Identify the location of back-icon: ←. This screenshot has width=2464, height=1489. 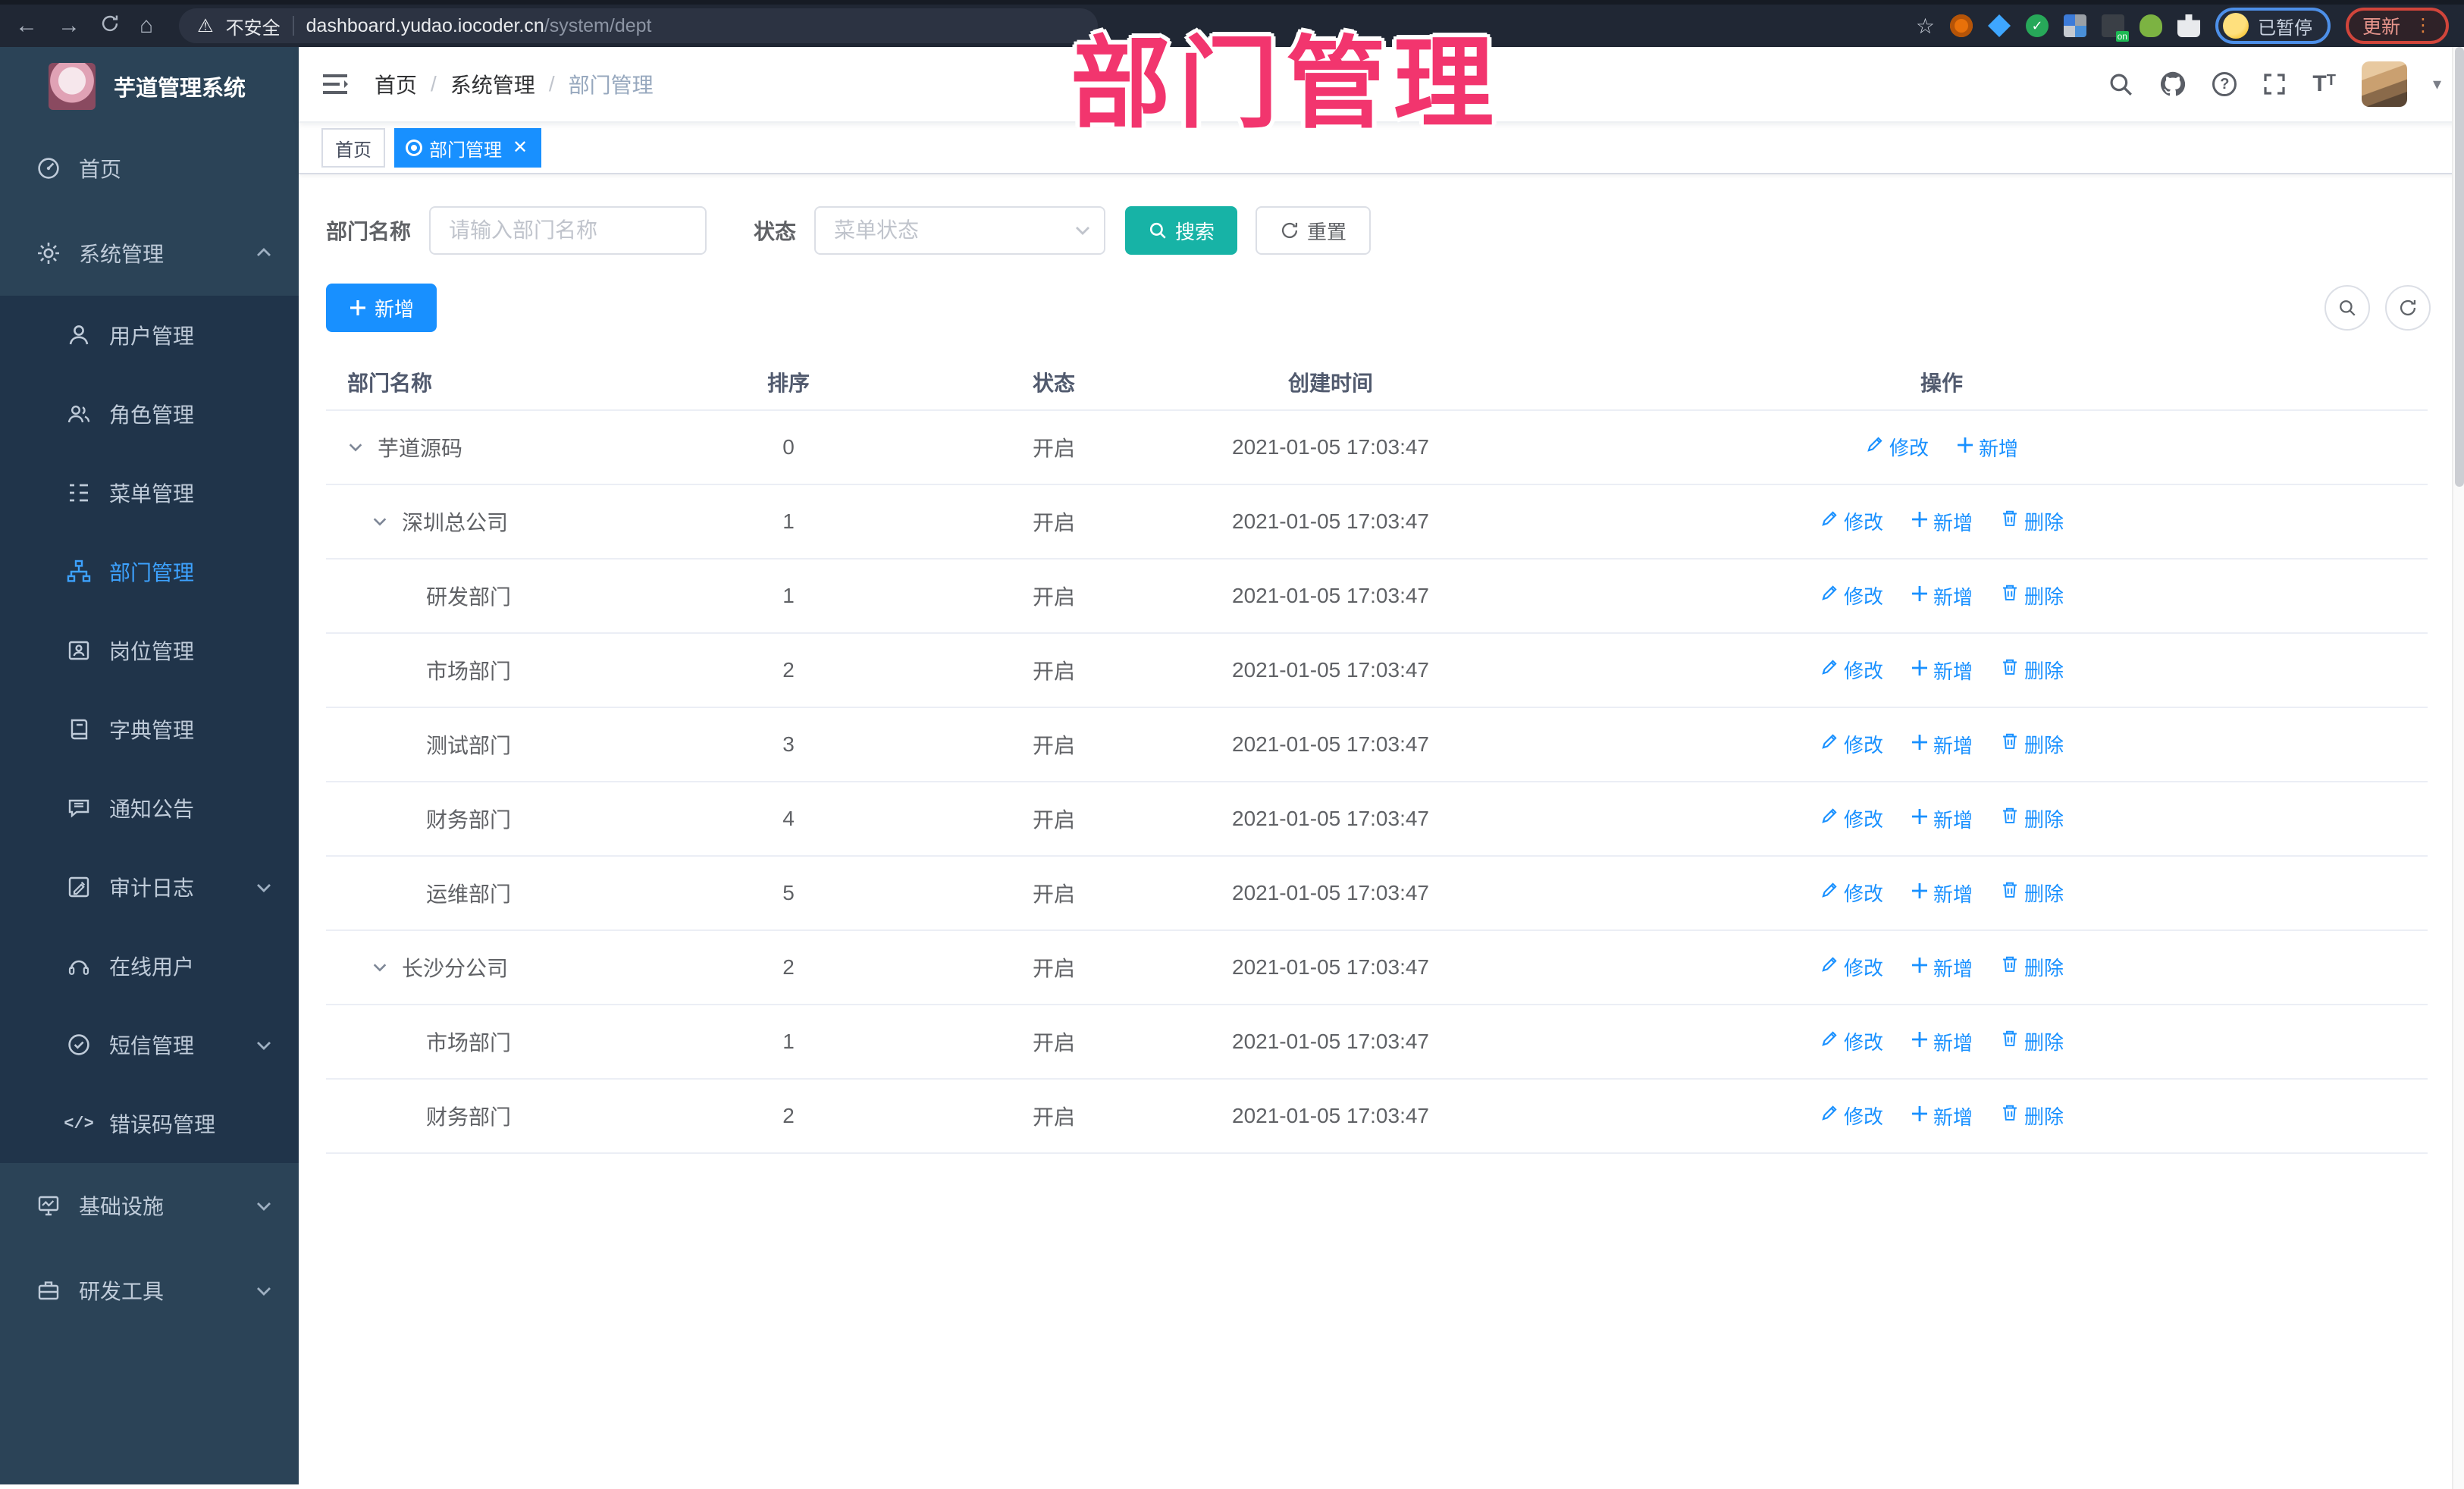
(27, 26).